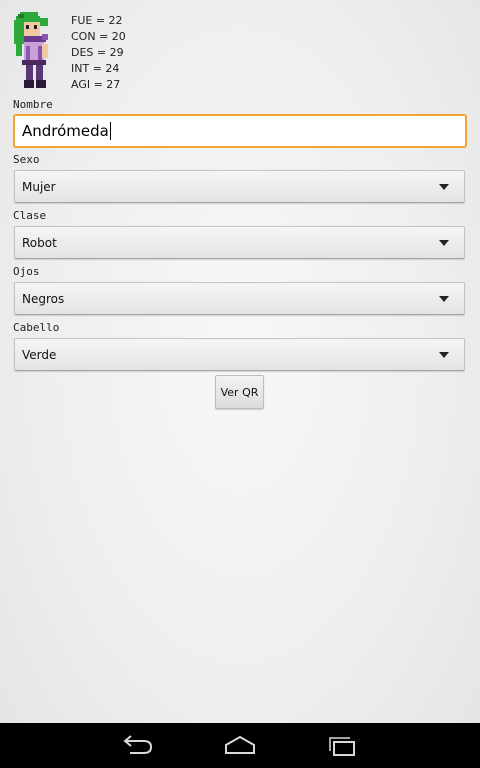 This screenshot has width=480, height=768. What do you see at coordinates (36, 327) in the screenshot?
I see `hair-label: Cabello` at bounding box center [36, 327].